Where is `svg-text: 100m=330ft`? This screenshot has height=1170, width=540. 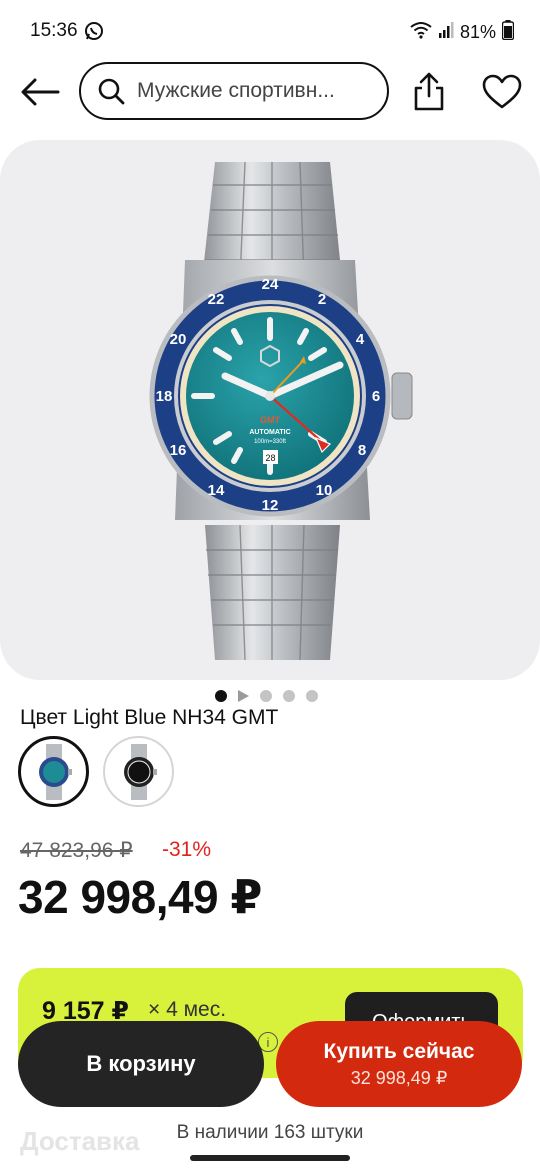
svg-text: 100m=330ft is located at coordinates (270, 442).